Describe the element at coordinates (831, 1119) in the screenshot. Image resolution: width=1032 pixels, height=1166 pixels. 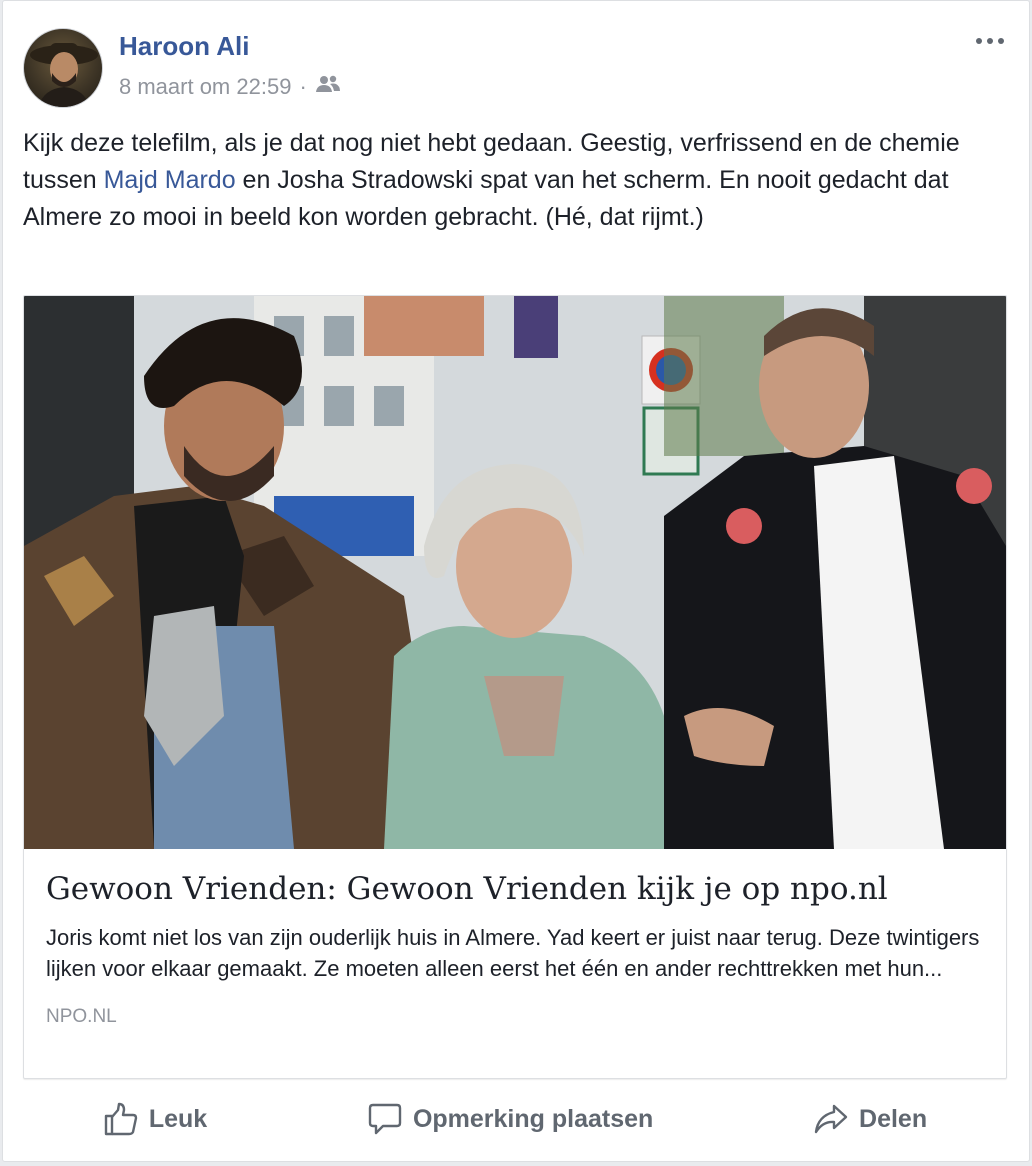
I see `share-arrow-icon` at that location.